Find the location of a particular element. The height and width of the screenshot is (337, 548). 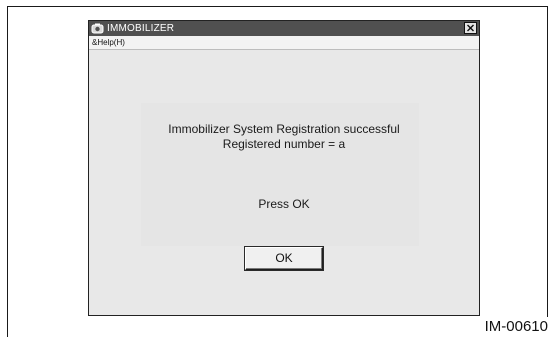

title-bar: IMMOBILIZER is located at coordinates (284, 28).